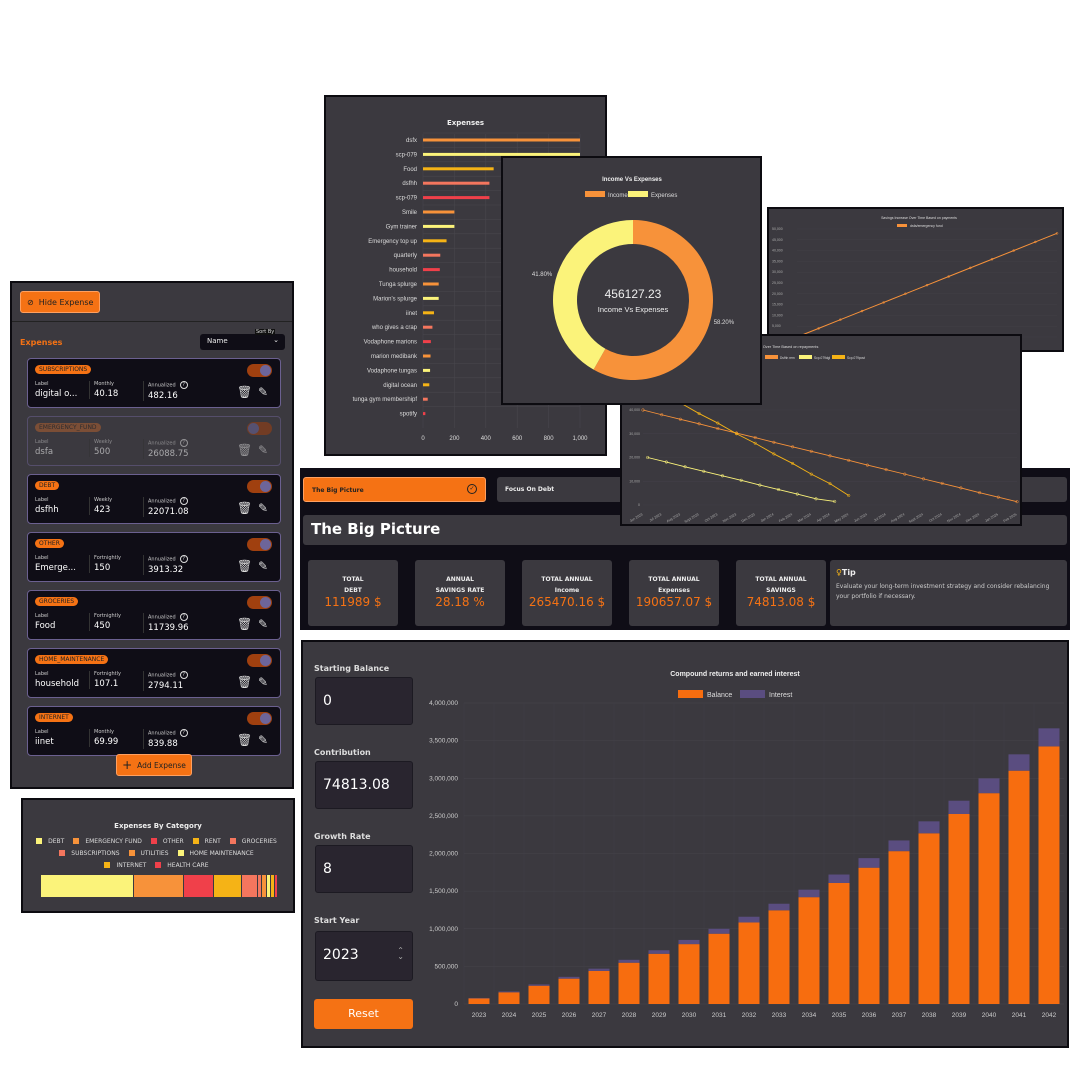  I want to click on category-label: Vodaphone tungas, so click(392, 371).